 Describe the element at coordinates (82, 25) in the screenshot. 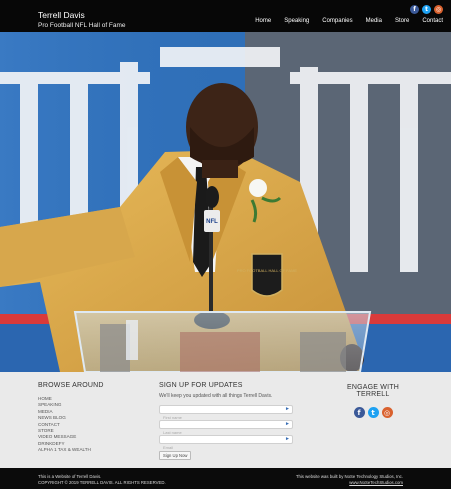

I see `site-subtitle: Pro Football NFL Hall of Fame` at that location.